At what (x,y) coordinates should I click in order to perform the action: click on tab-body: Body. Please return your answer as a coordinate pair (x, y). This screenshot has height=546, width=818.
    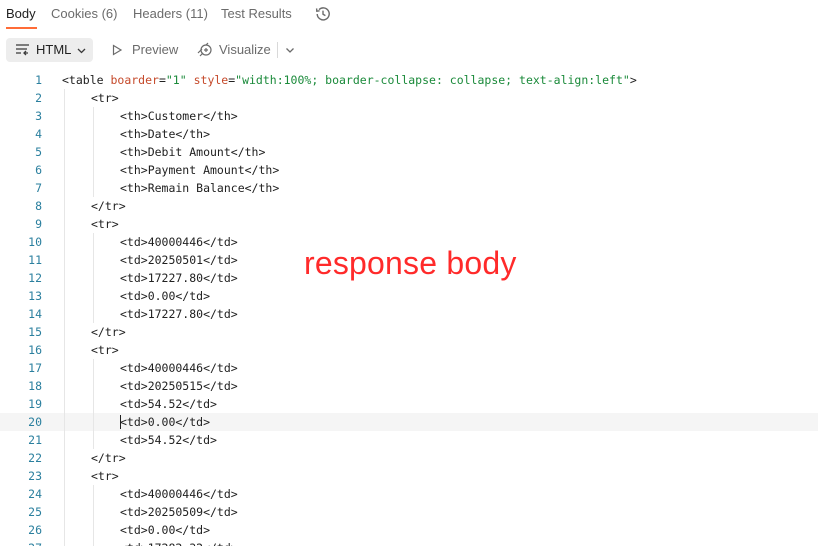
    Looking at the image, I should click on (21, 13).